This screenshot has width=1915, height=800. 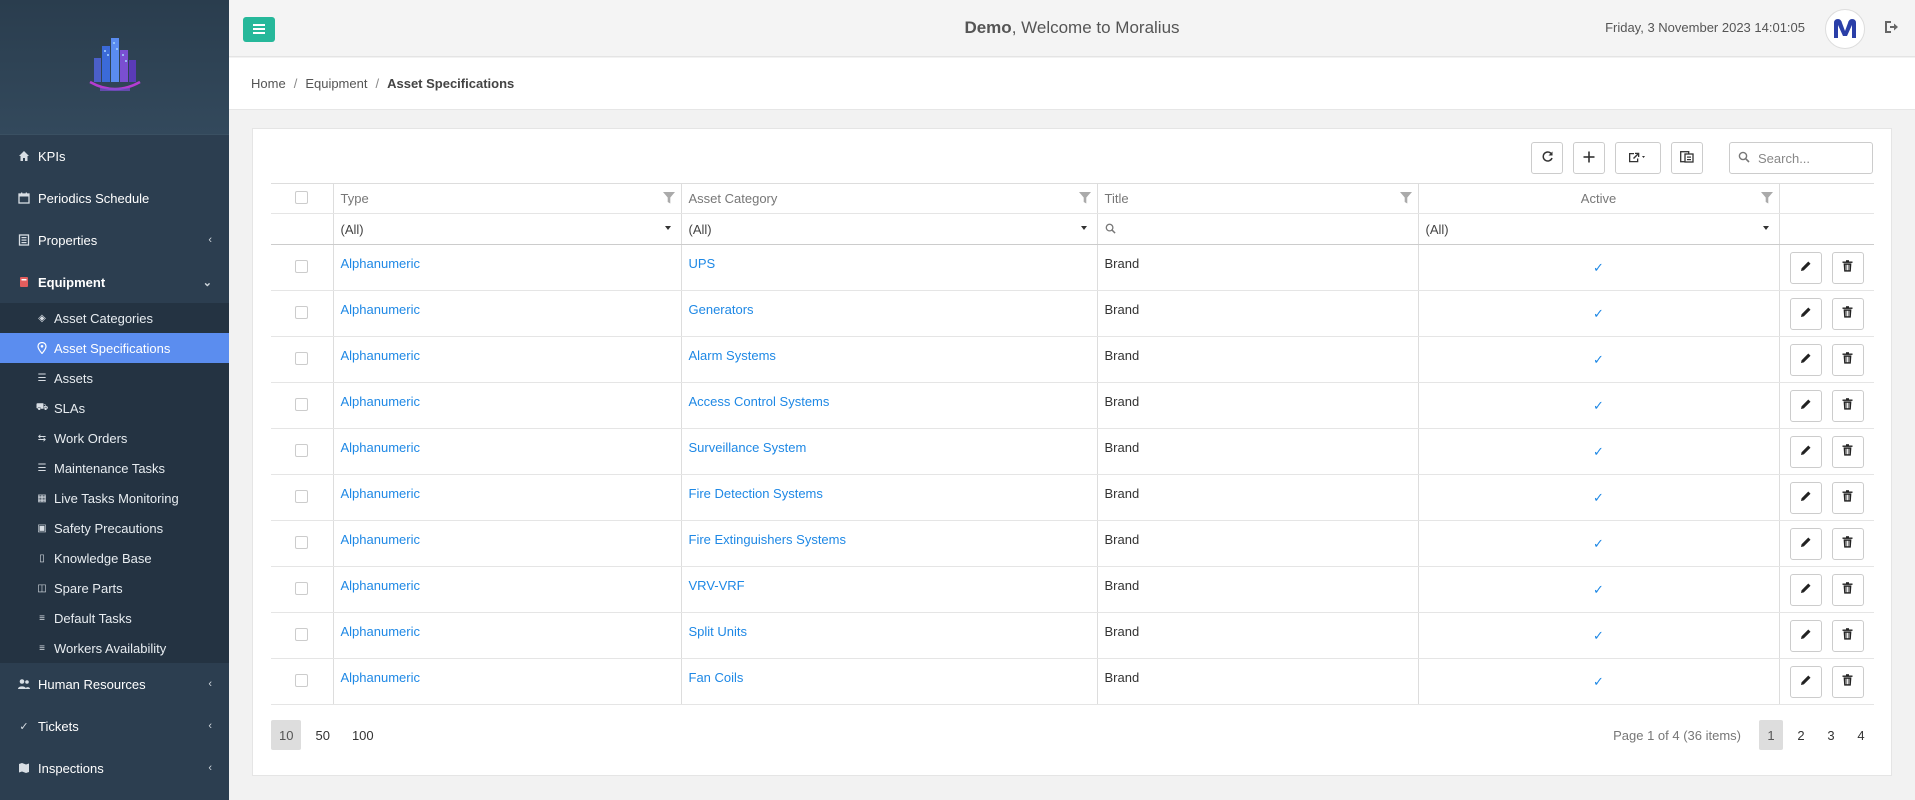 I want to click on refresh-button, so click(x=1547, y=158).